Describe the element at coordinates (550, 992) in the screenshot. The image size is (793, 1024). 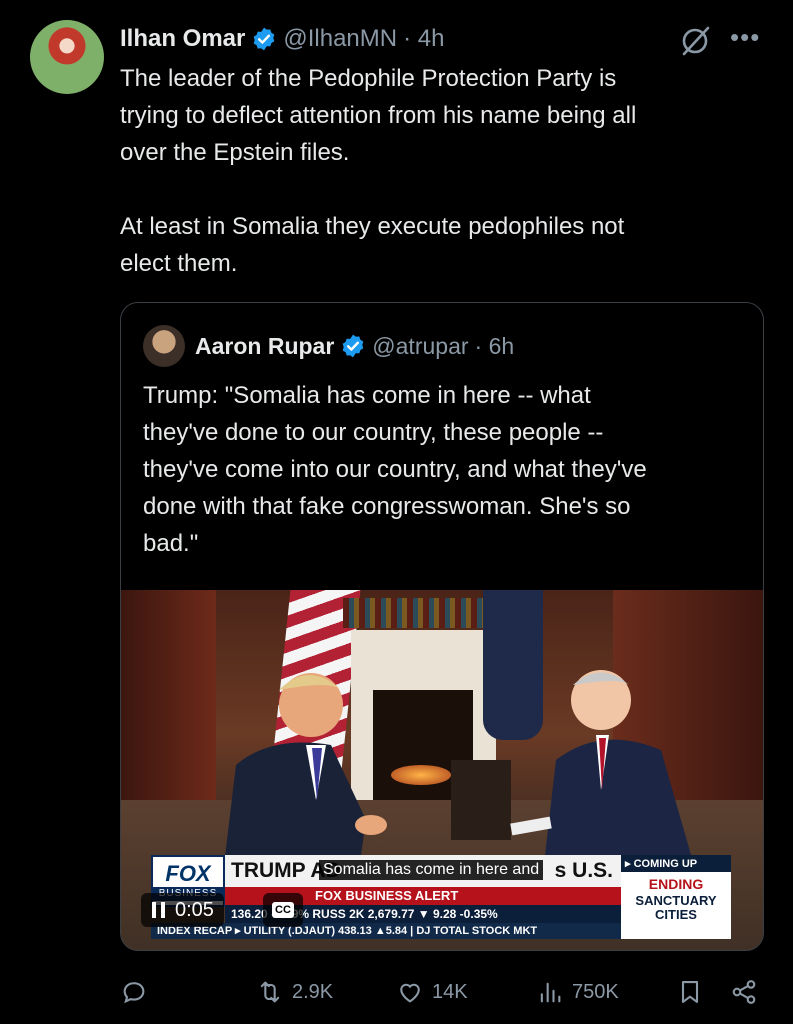
I see `views-icon` at that location.